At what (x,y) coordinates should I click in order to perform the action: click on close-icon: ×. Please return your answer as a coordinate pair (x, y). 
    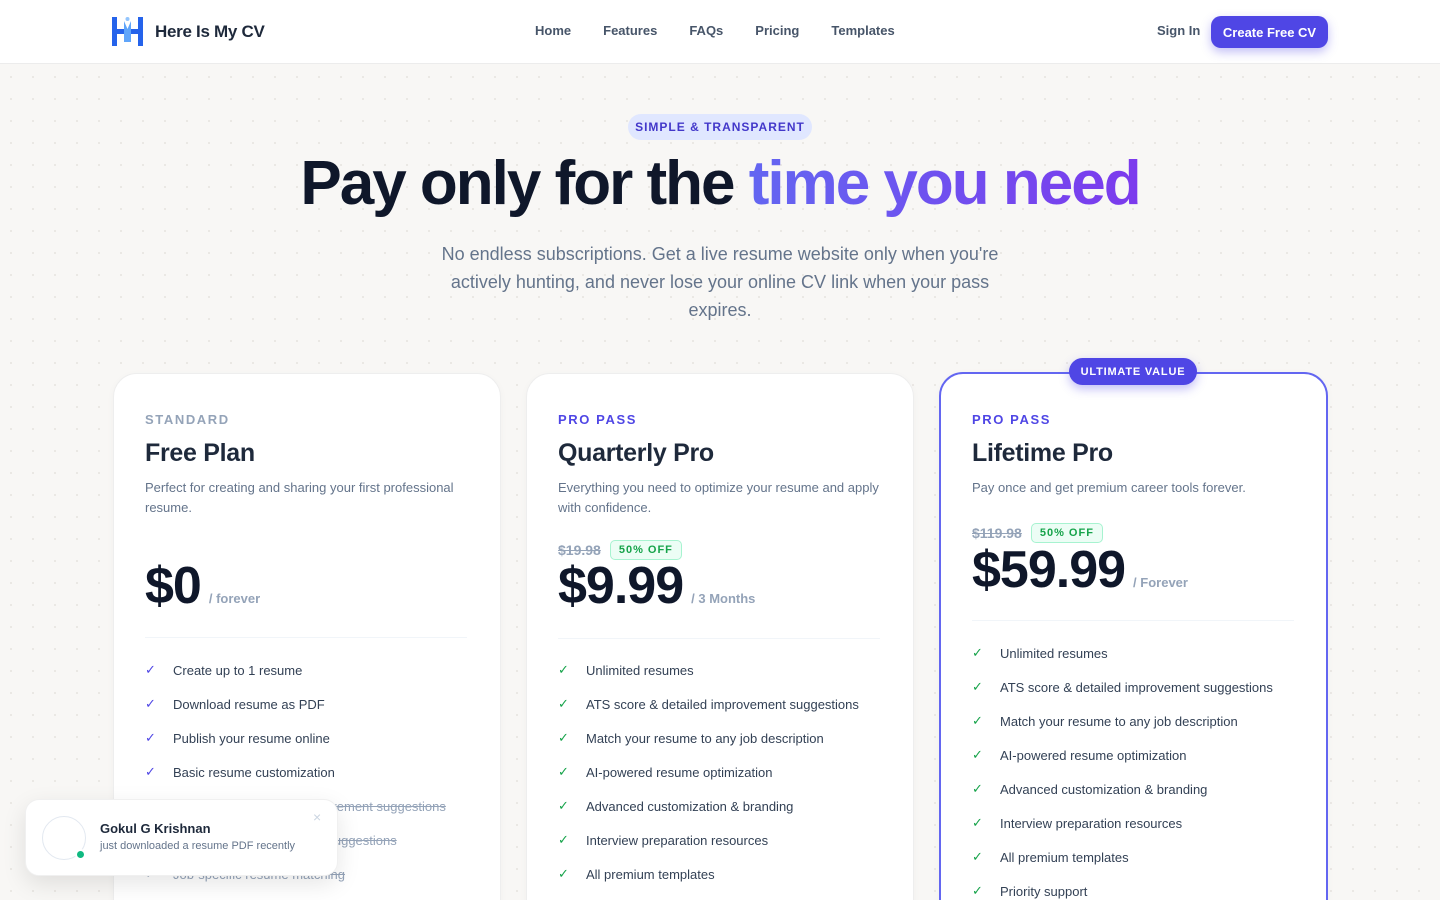
    Looking at the image, I should click on (317, 817).